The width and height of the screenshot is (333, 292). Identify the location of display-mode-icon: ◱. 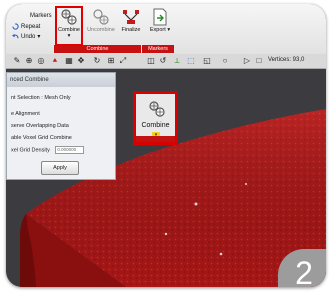
(207, 61).